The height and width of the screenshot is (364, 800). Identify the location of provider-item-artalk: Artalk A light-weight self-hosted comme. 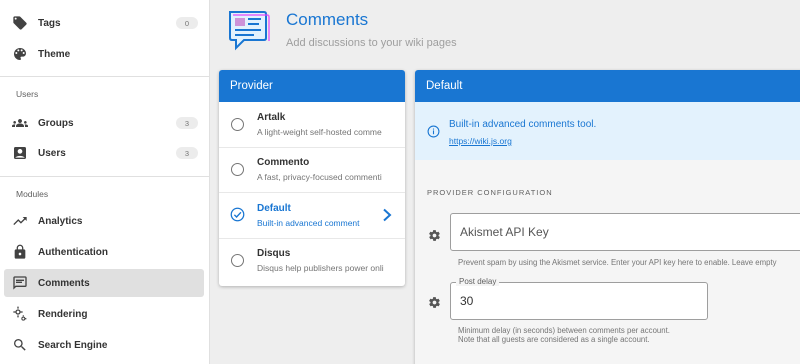
(312, 125).